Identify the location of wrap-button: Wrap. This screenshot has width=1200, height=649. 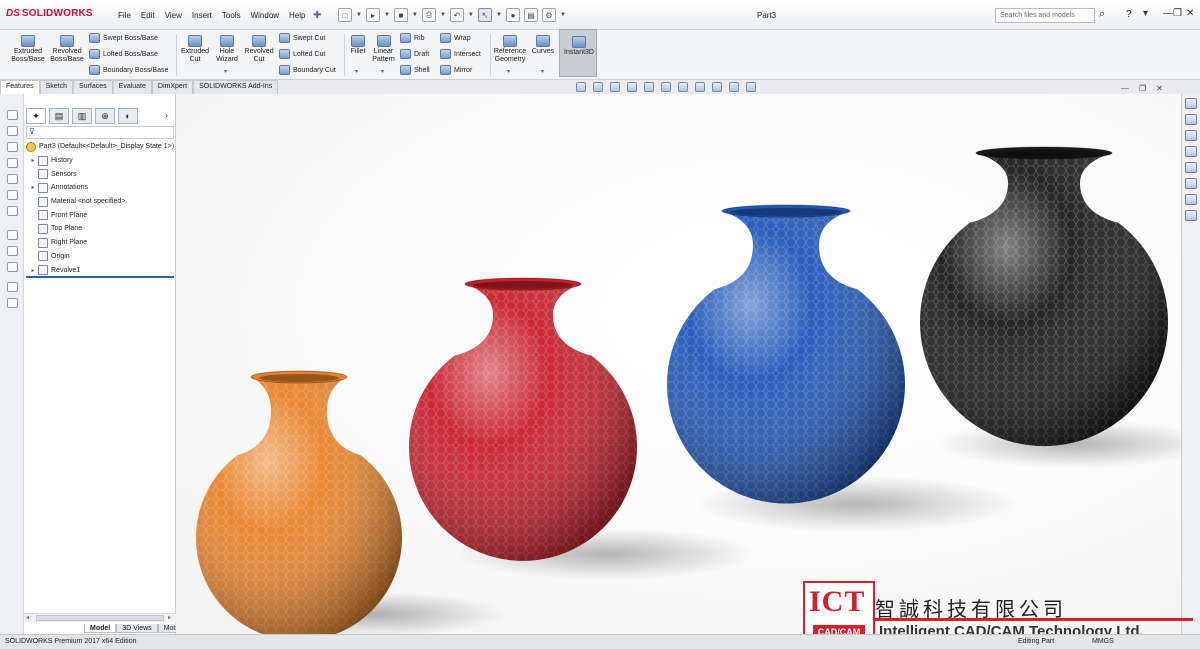
(455, 38).